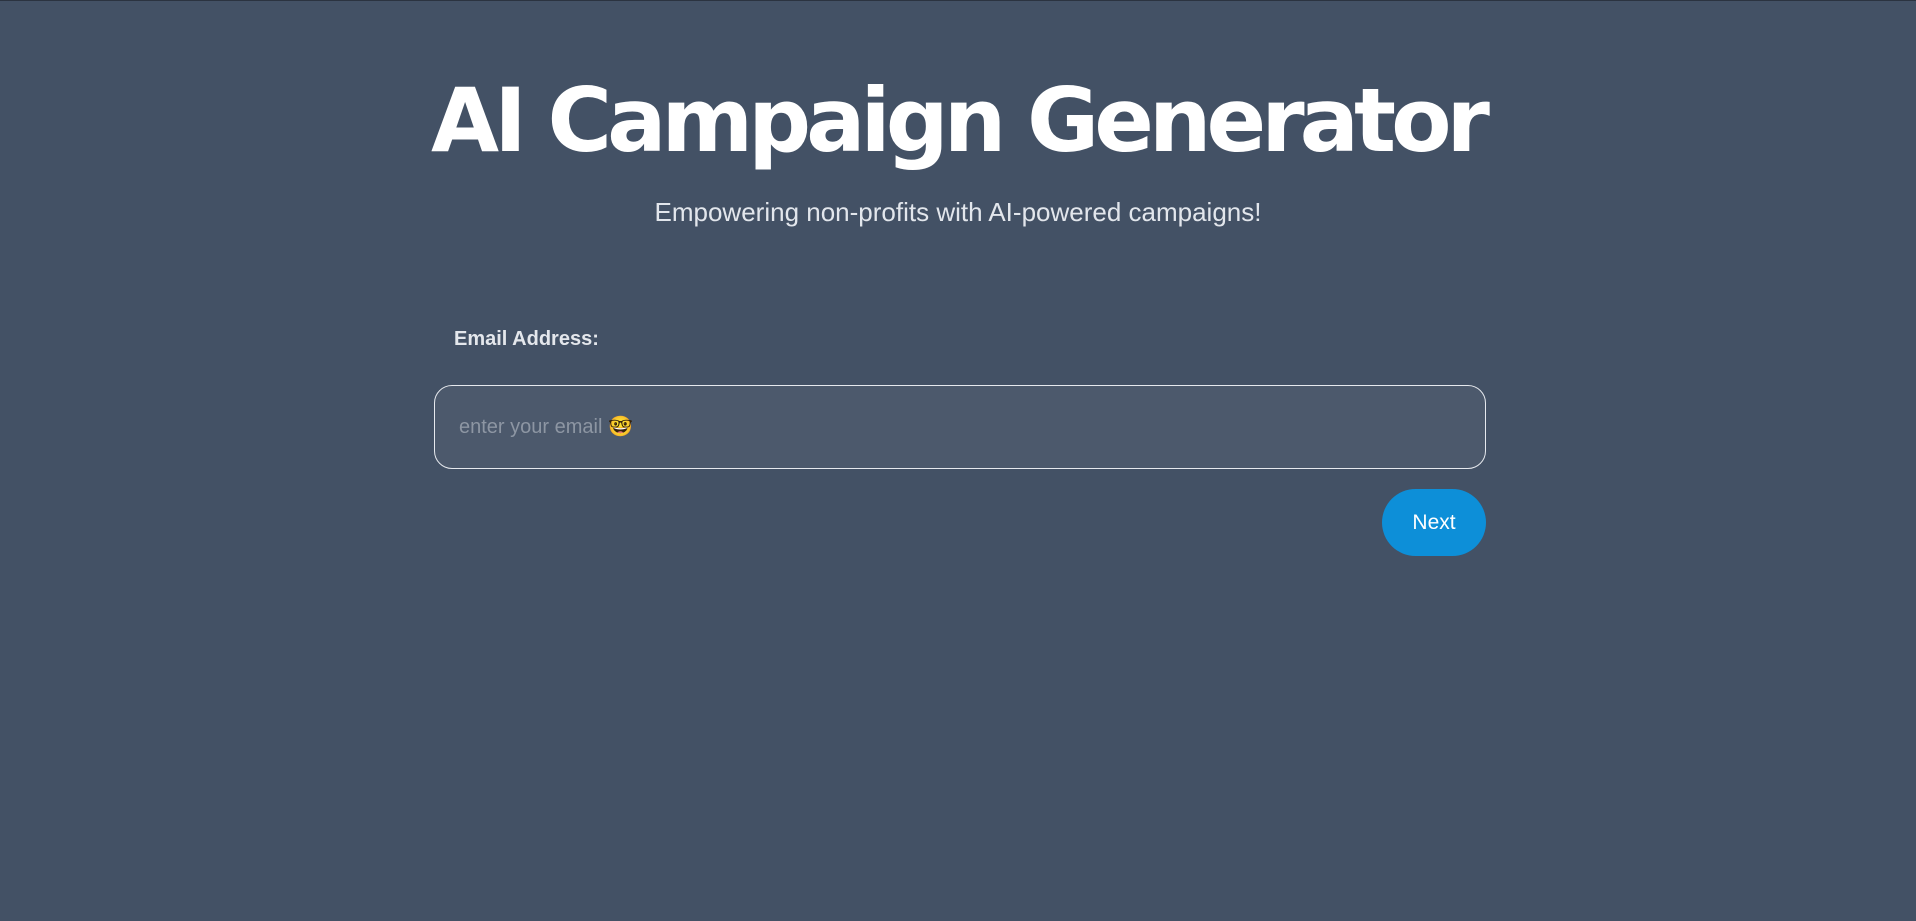 The image size is (1916, 921). What do you see at coordinates (526, 339) in the screenshot?
I see `email-label: Email Address:` at bounding box center [526, 339].